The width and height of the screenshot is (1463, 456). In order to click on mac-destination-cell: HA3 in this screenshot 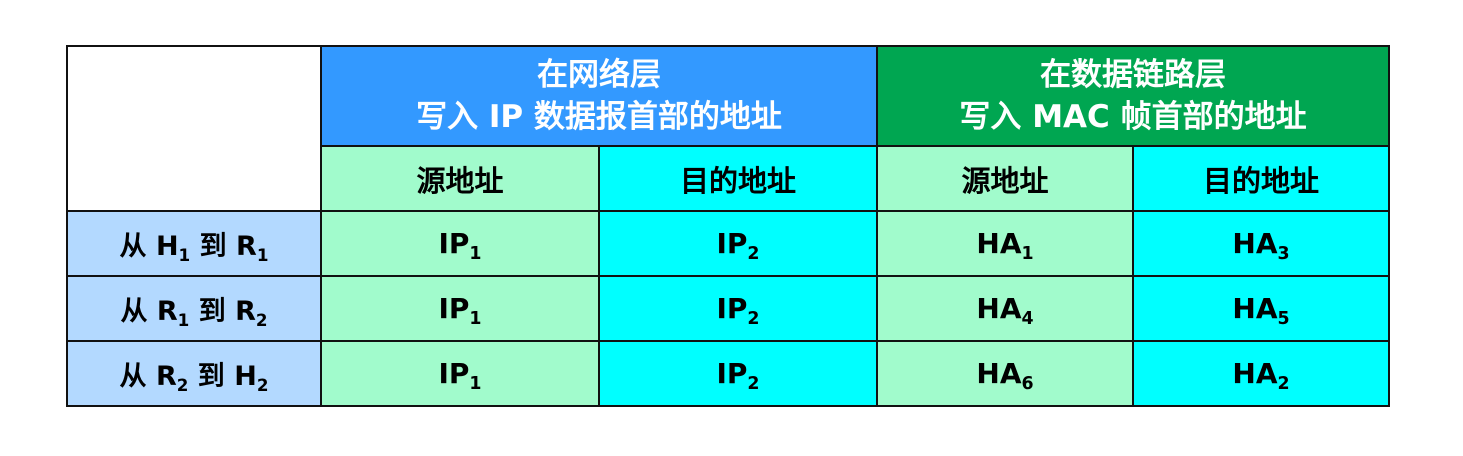, I will do `click(1261, 243)`.